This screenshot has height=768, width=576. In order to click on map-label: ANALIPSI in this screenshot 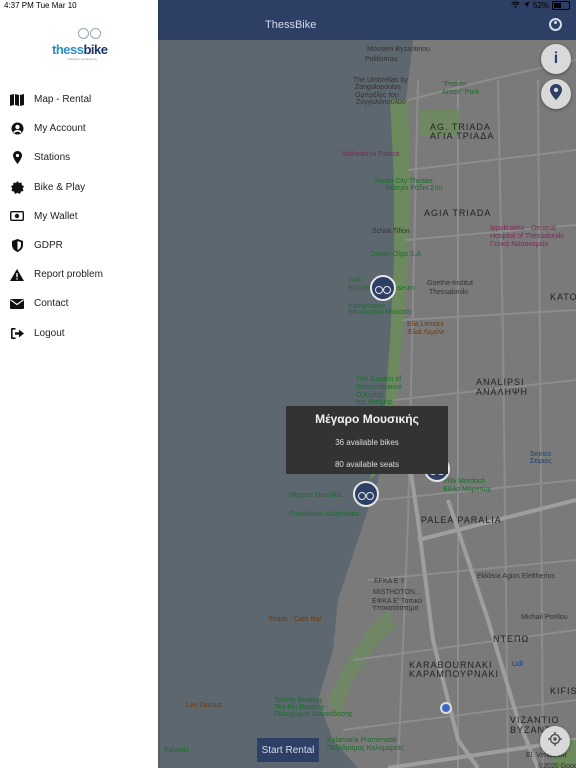, I will do `click(500, 382)`.